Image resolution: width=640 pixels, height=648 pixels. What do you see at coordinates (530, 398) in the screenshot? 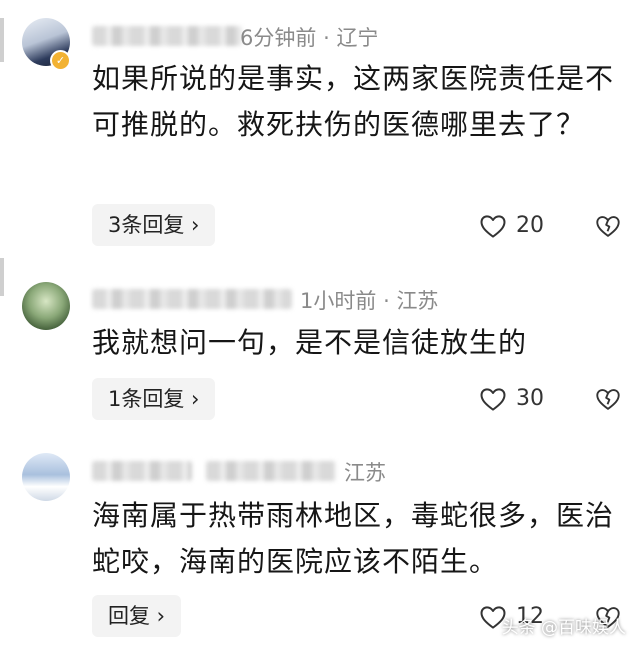
I see `like-count: 30` at bounding box center [530, 398].